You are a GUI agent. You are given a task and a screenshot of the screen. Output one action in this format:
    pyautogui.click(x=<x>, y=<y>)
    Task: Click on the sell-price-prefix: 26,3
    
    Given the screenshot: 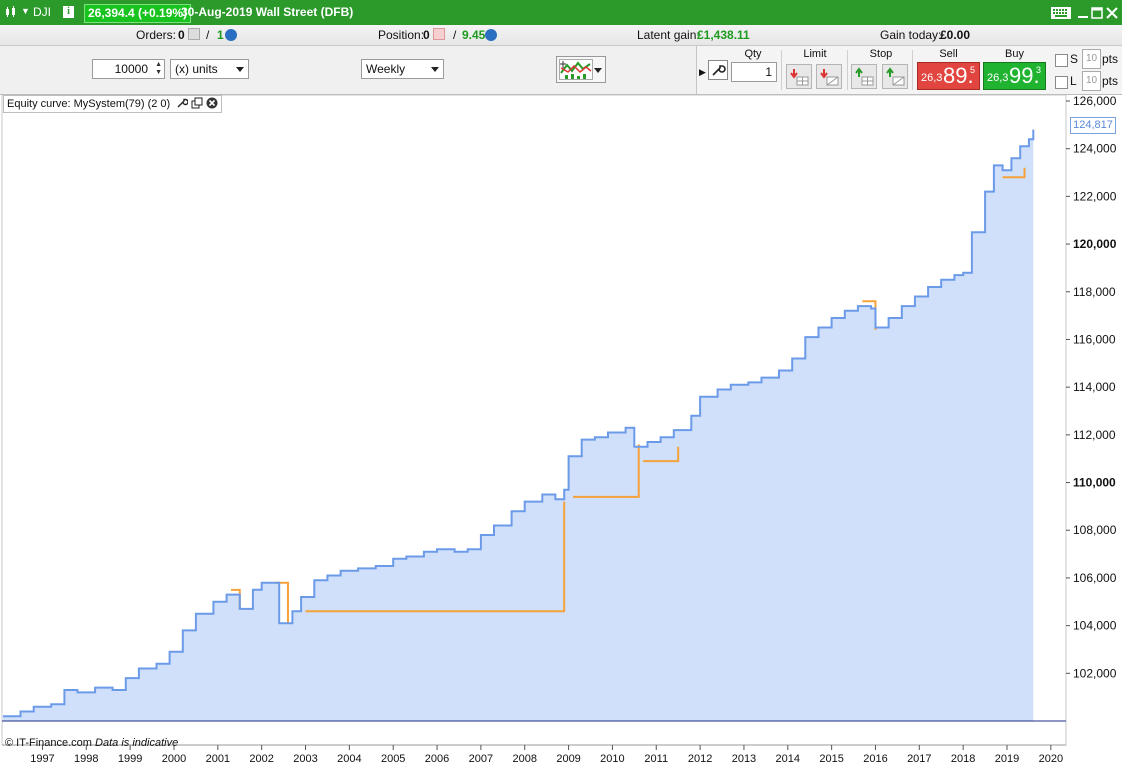 What is the action you would take?
    pyautogui.click(x=932, y=78)
    